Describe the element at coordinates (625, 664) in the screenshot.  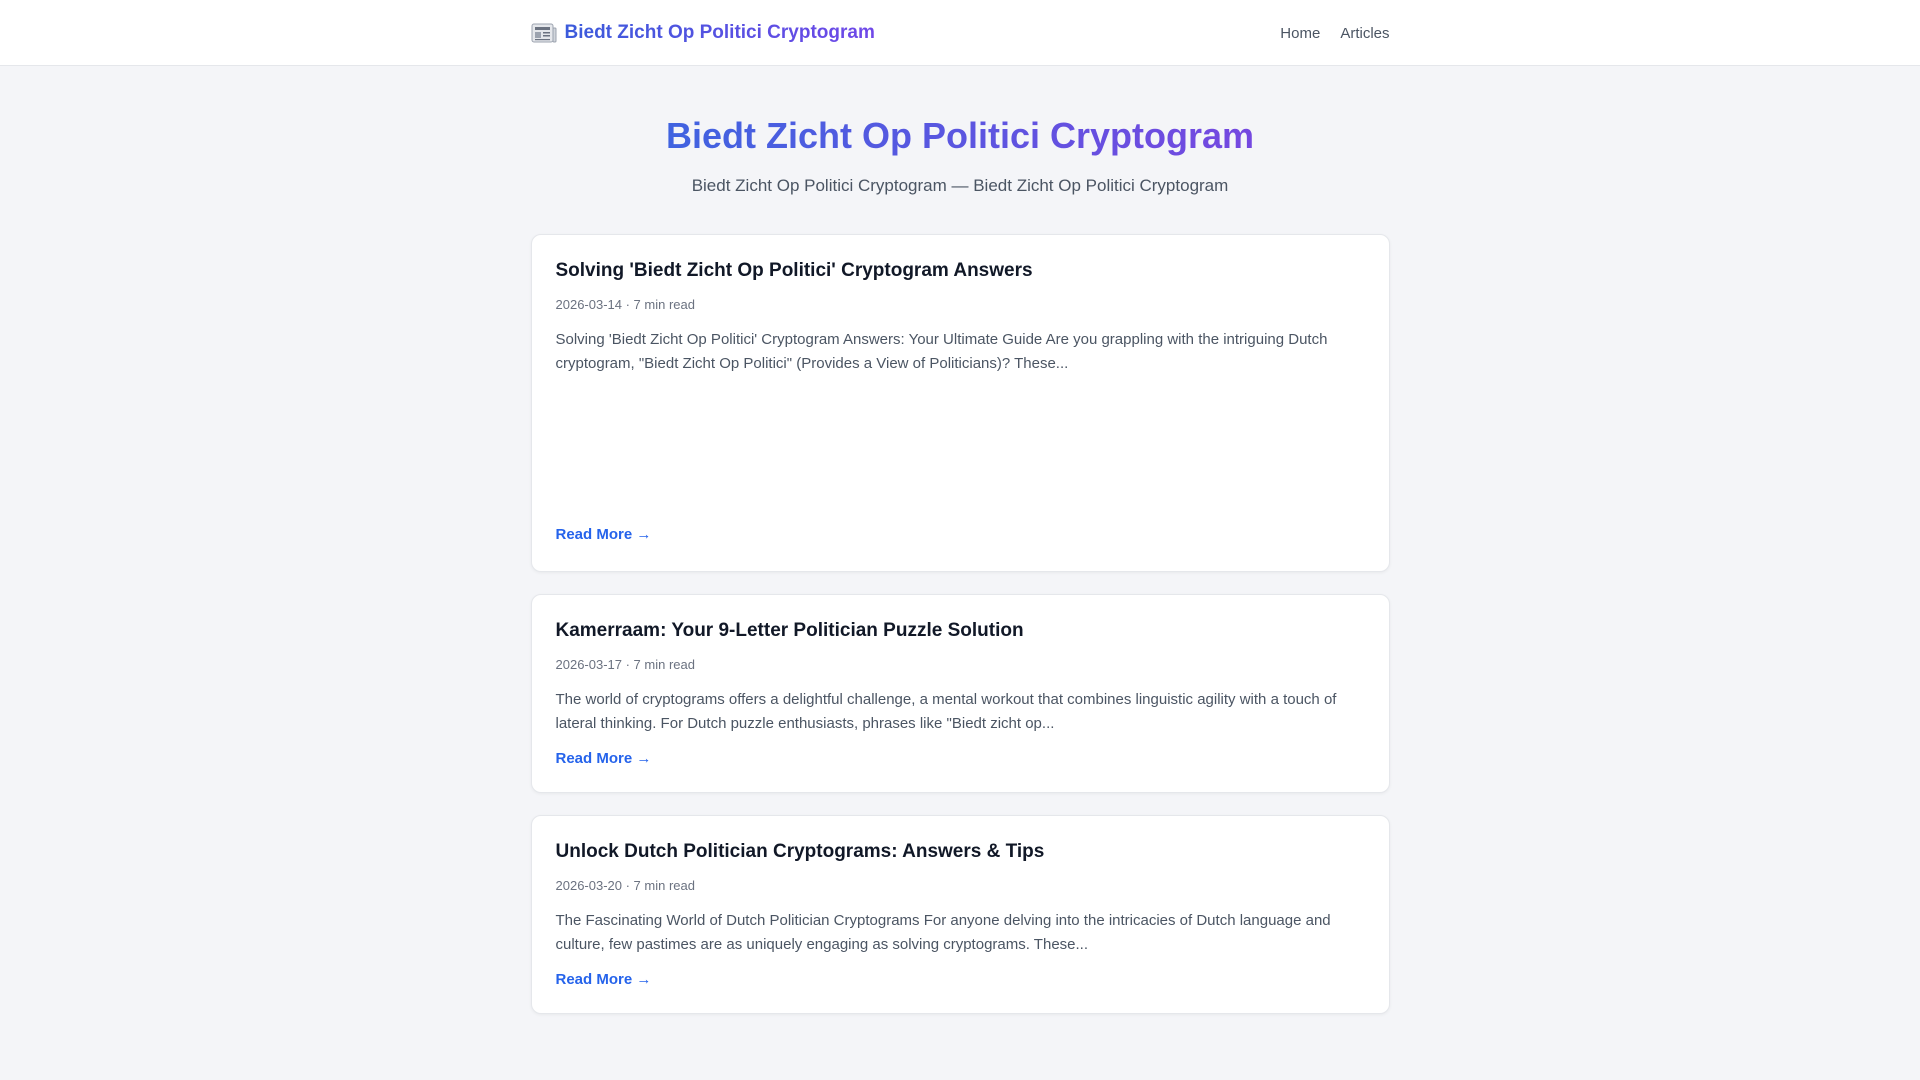
I see `article-meta: 2026-03-17 · 7 min read` at that location.